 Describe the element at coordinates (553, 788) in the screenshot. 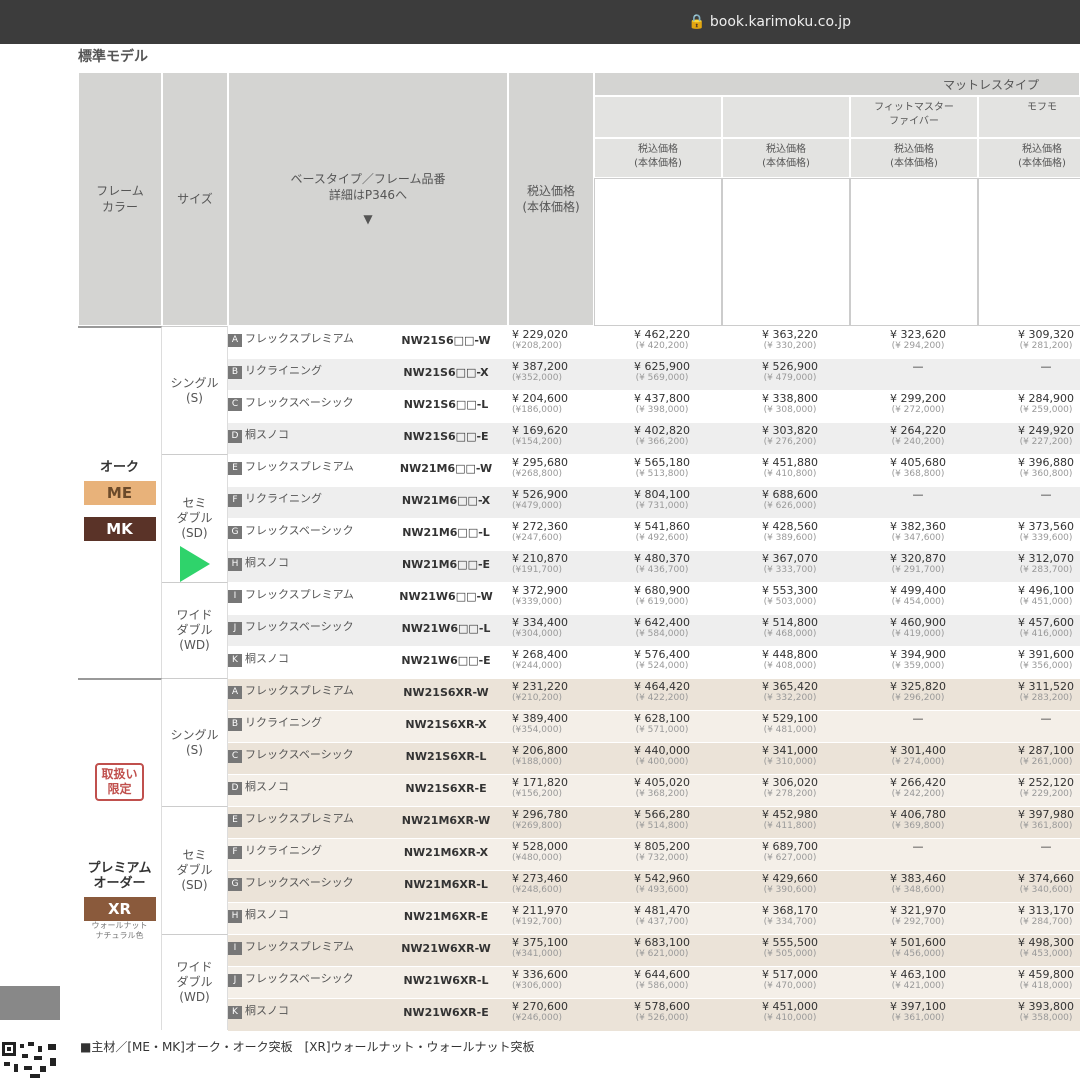

I see `base-price: ¥ 171,820 (¥156,200)` at that location.